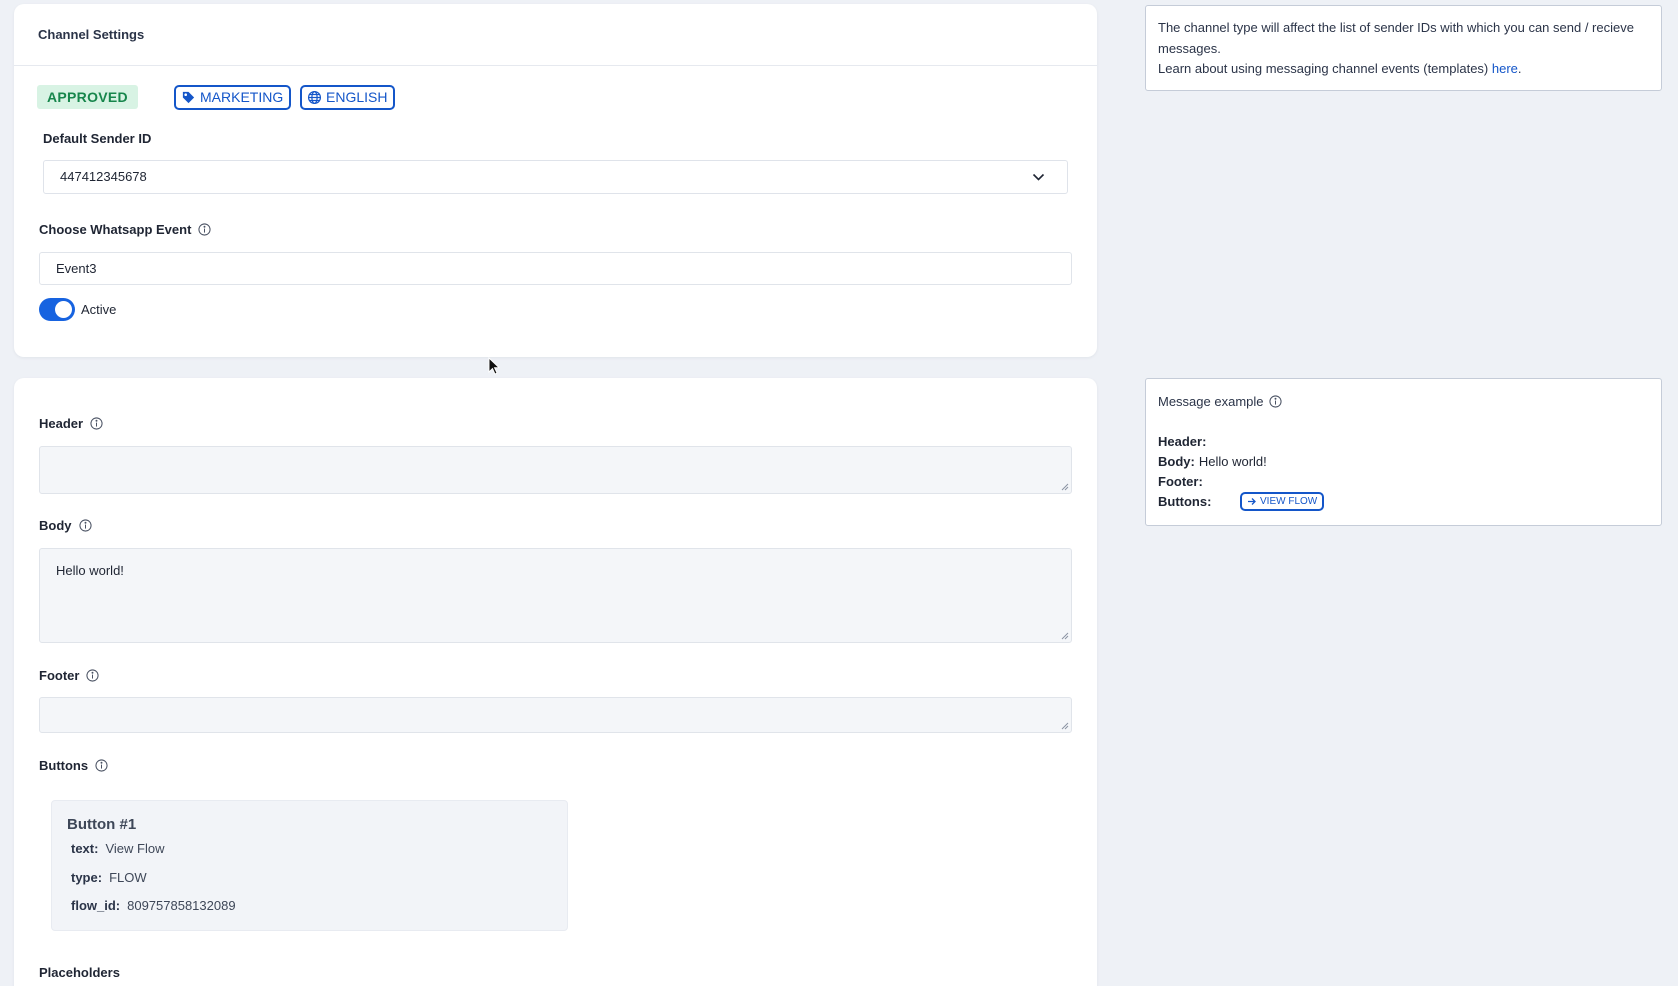  I want to click on active-toggle, so click(57, 309).